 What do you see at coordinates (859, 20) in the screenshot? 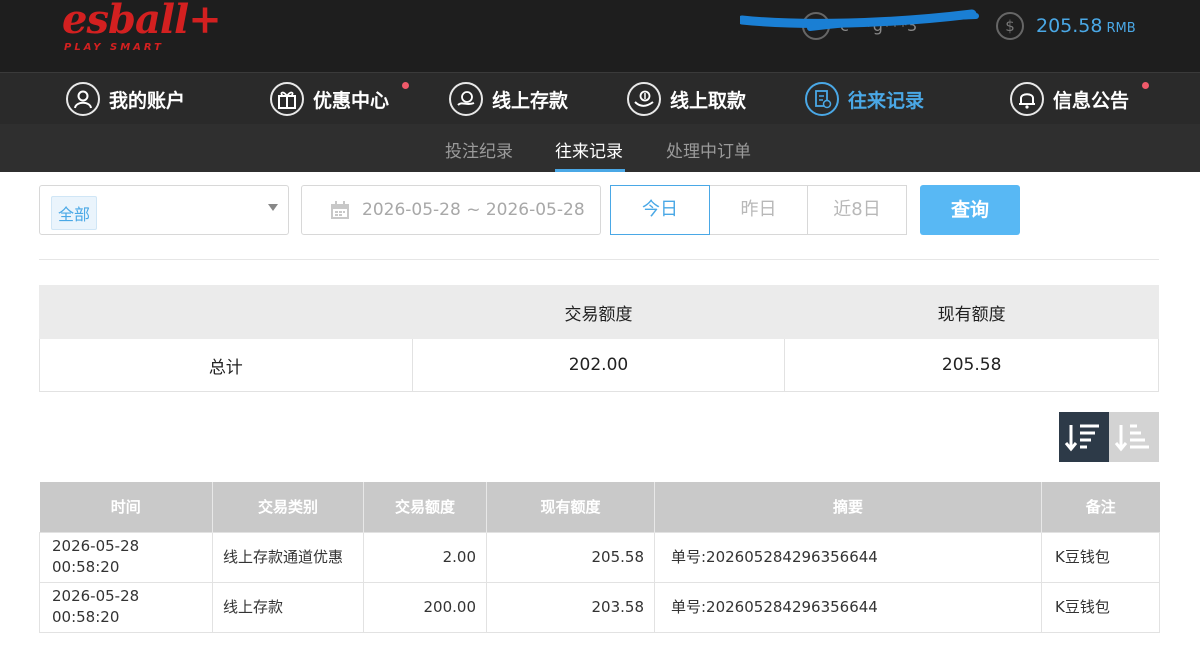
I see `redaction-scribble` at bounding box center [859, 20].